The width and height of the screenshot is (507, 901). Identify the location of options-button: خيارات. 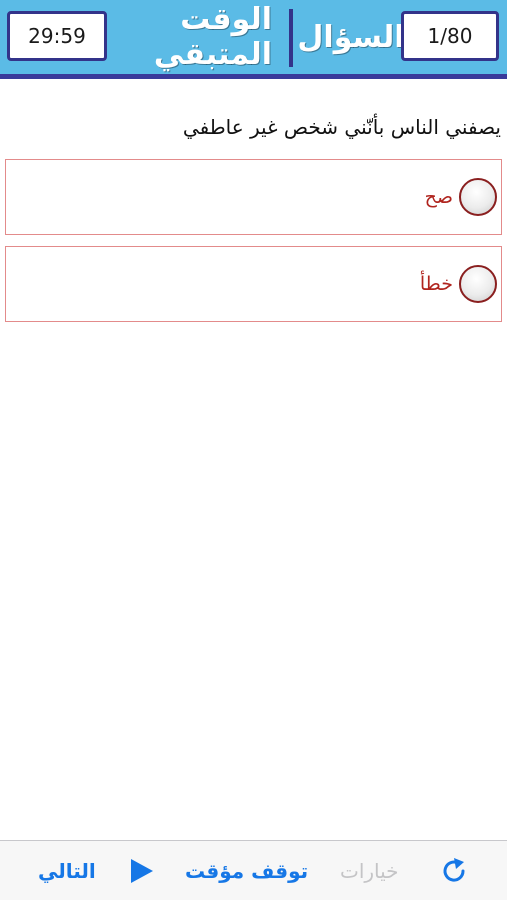
(369, 871).